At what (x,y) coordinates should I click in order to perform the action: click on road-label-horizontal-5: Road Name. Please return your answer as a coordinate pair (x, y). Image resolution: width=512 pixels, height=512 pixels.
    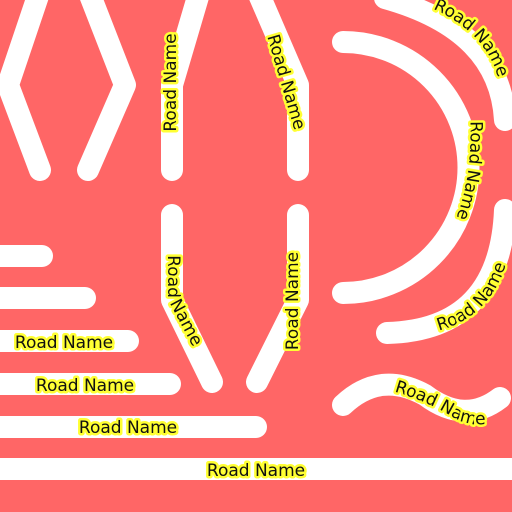
    Looking at the image, I should click on (128, 428).